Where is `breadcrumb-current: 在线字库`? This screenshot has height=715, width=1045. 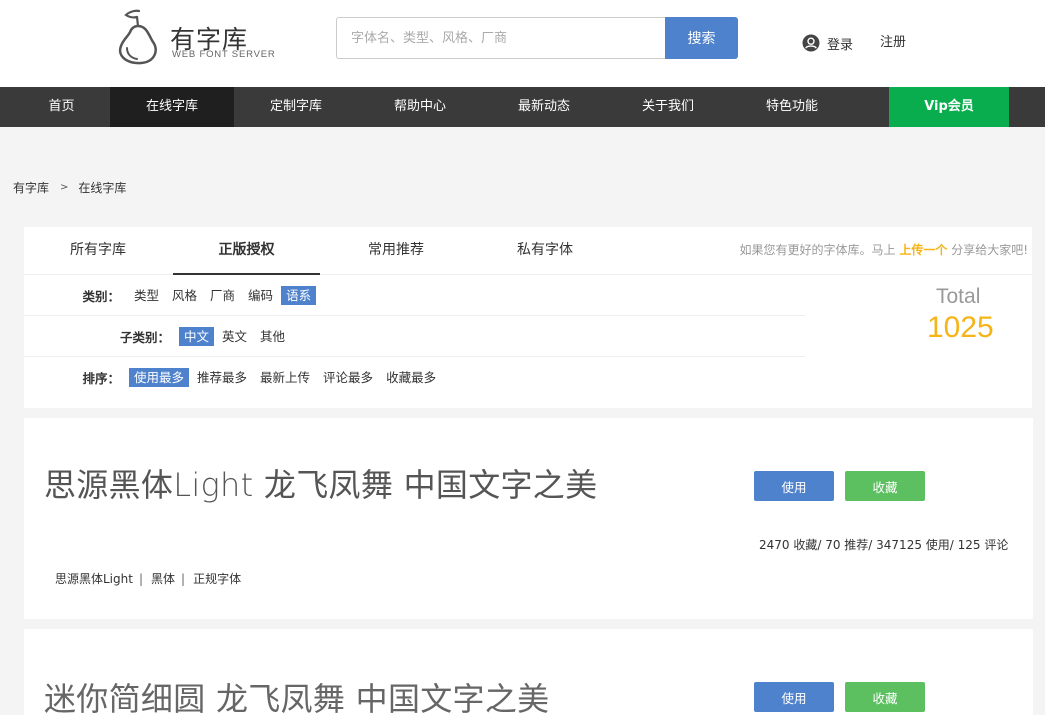 breadcrumb-current: 在线字库 is located at coordinates (102, 187).